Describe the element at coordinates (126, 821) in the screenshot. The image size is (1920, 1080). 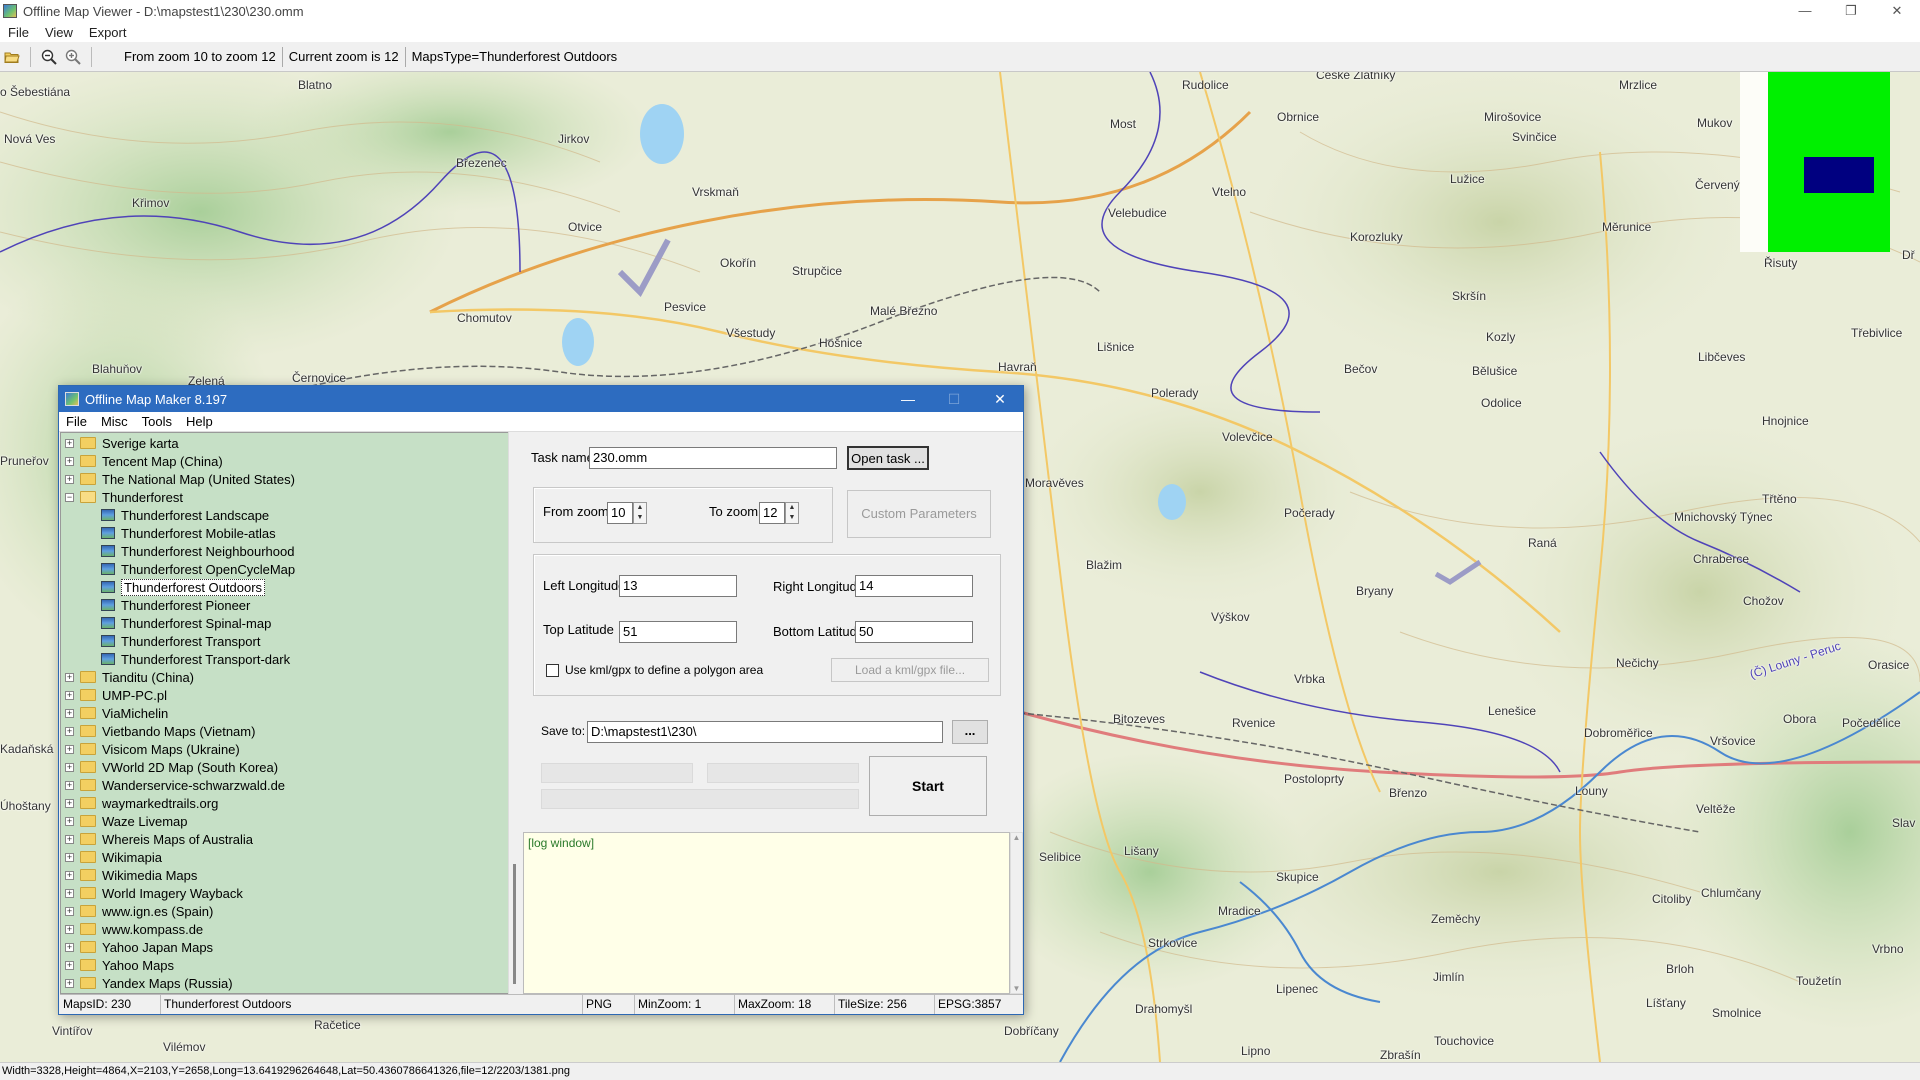
I see `tree-node: + Waze Livemap` at that location.